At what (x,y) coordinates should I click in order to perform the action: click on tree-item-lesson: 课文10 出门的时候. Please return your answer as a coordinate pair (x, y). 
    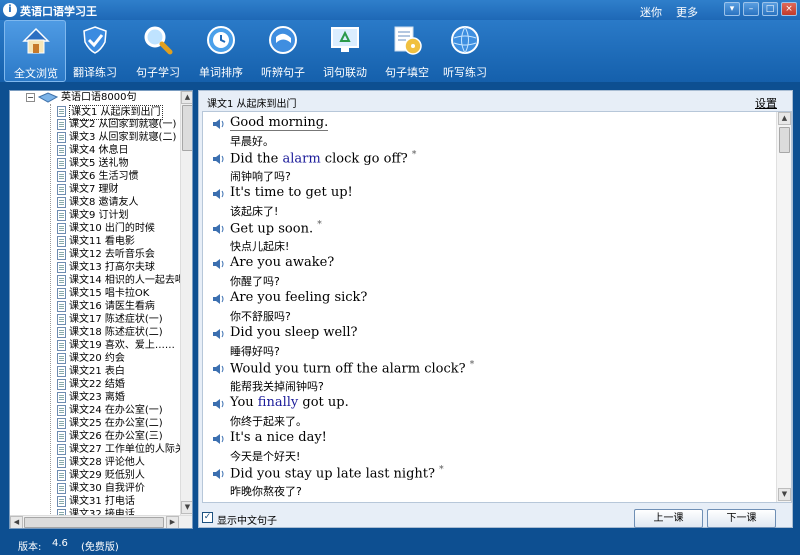
    Looking at the image, I should click on (95, 228).